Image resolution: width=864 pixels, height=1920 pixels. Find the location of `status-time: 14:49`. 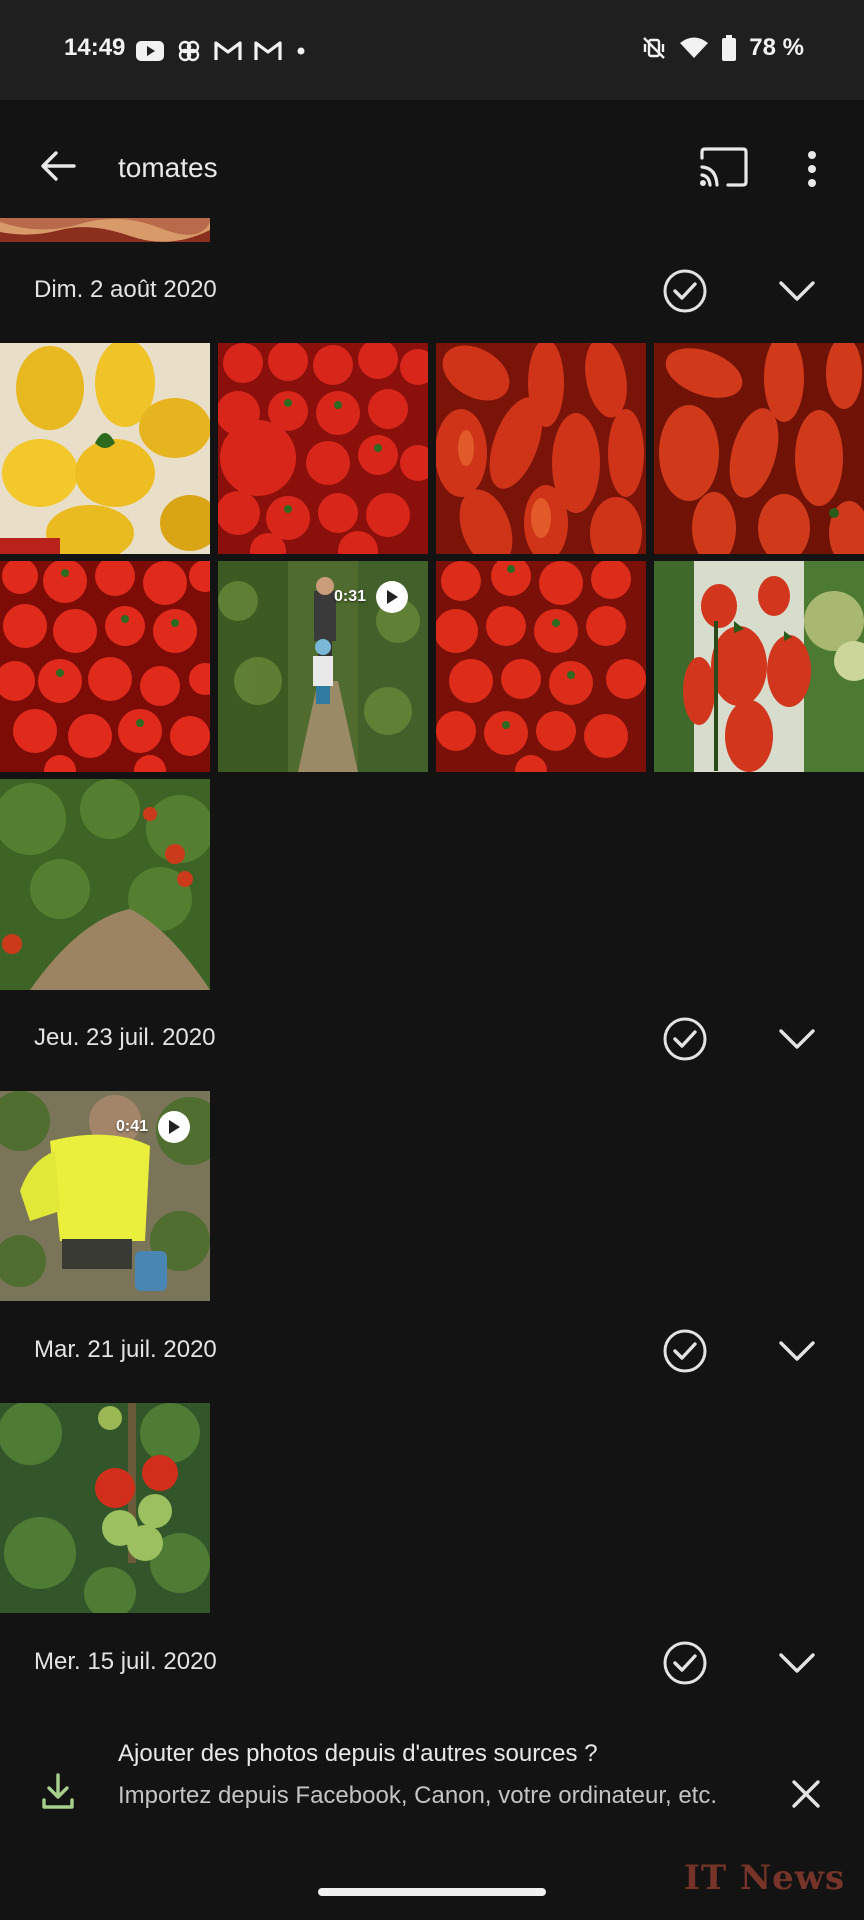

status-time: 14:49 is located at coordinates (95, 47).